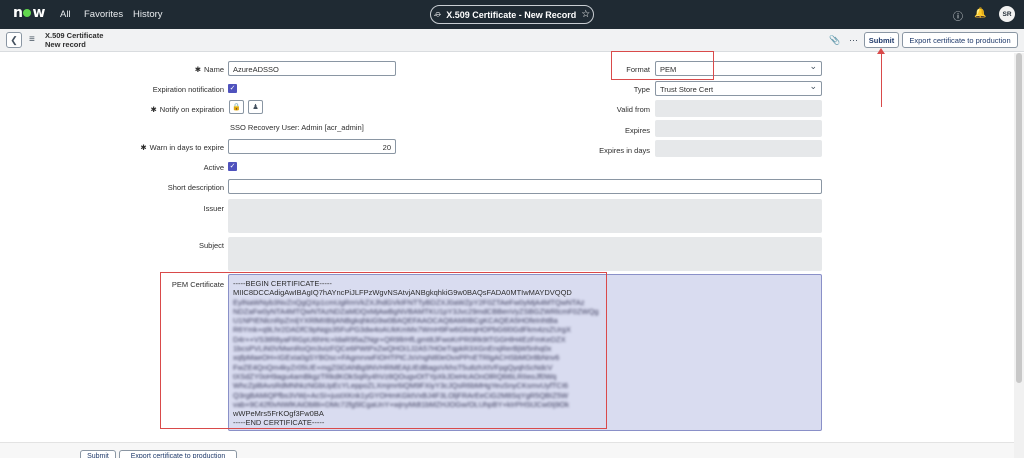 The height and width of the screenshot is (458, 1024). Describe the element at coordinates (881, 51) in the screenshot. I see `annotation-arrow-icon` at that location.